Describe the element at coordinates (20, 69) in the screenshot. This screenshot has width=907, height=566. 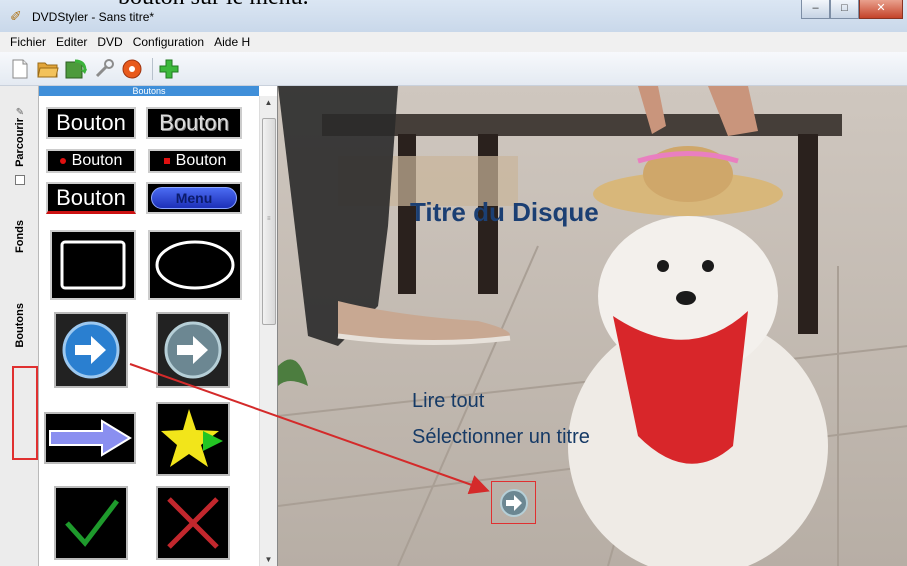
I see `new-icon` at that location.